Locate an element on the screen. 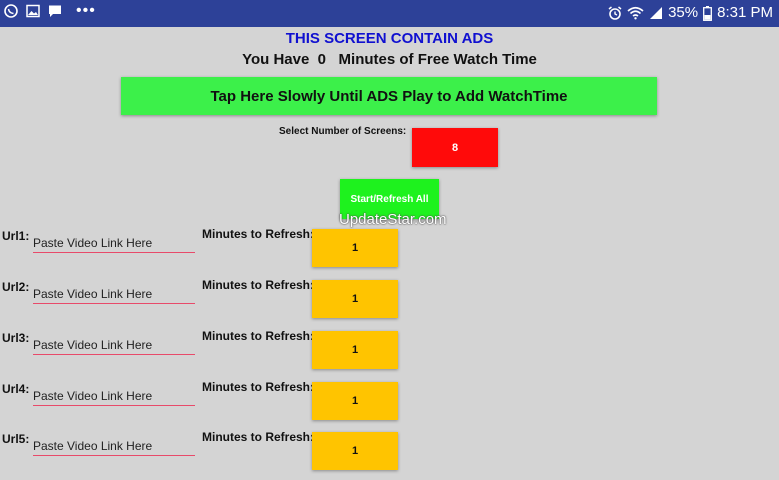 This screenshot has height=480, width=779. message-icon is located at coordinates (55, 11).